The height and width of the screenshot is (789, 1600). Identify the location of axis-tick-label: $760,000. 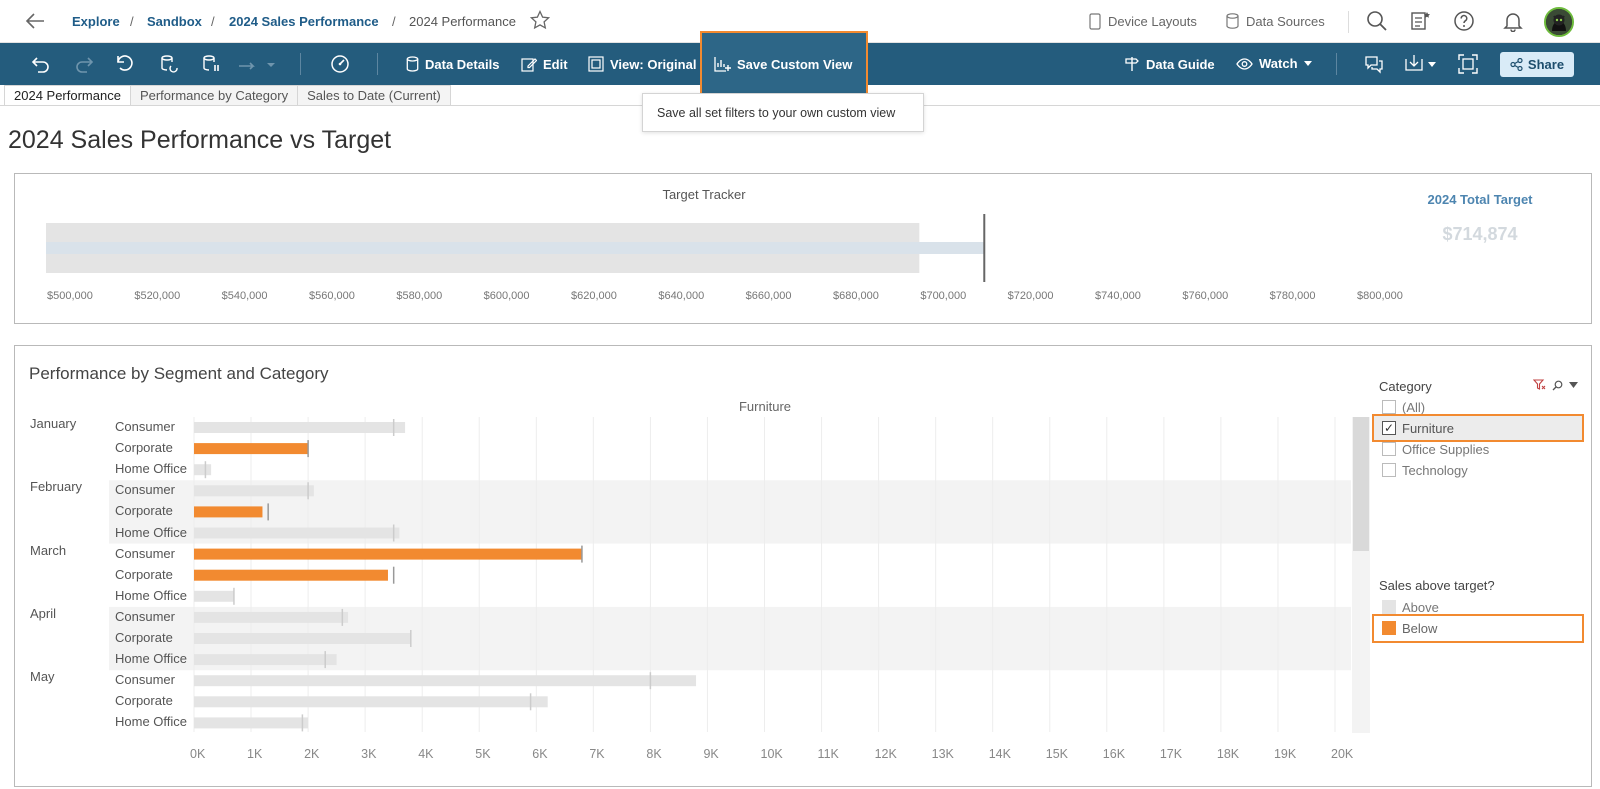
(1205, 296).